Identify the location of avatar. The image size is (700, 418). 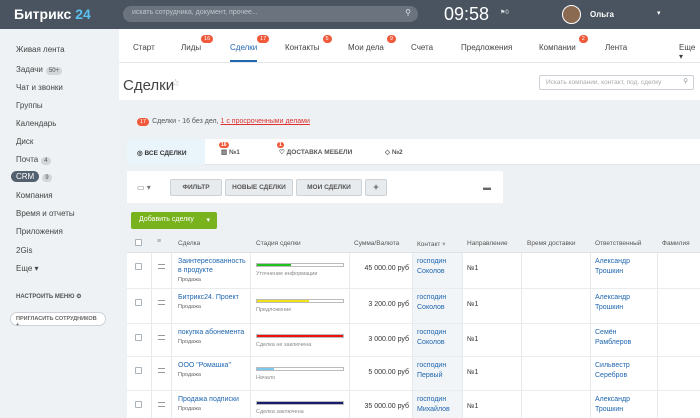
(571, 14).